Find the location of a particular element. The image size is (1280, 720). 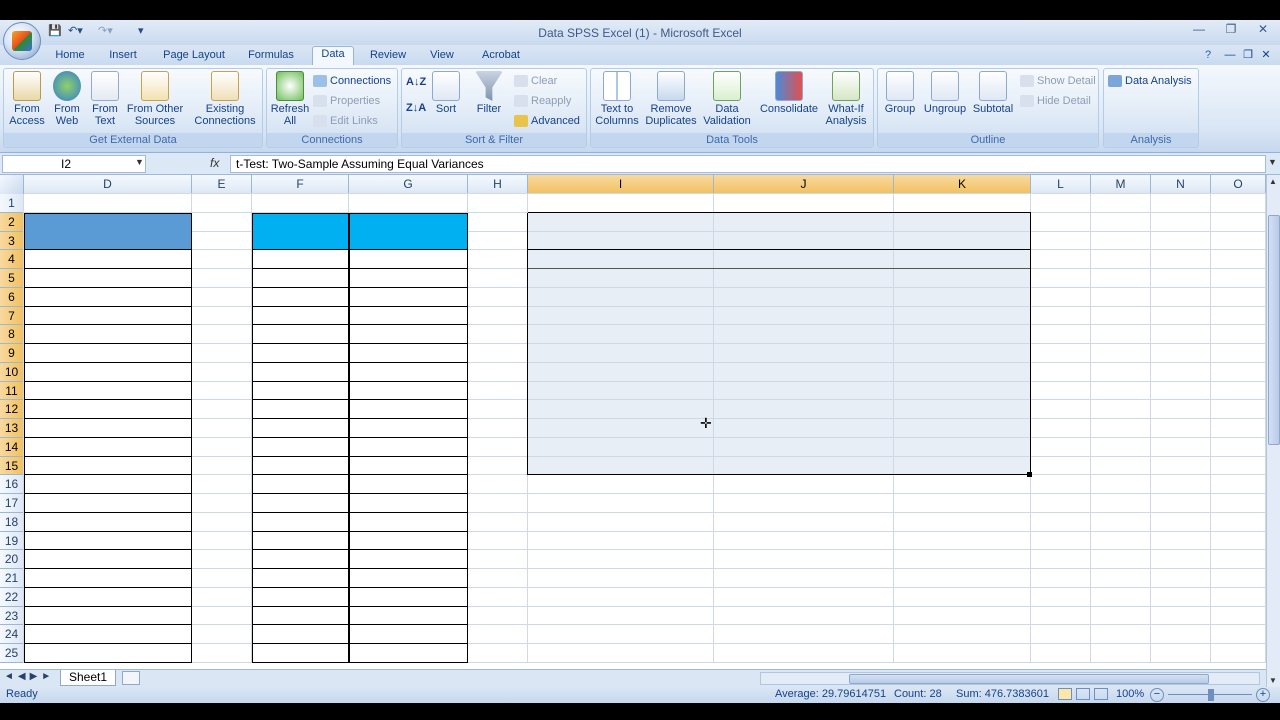

connections-button: Connections is located at coordinates (352, 81).